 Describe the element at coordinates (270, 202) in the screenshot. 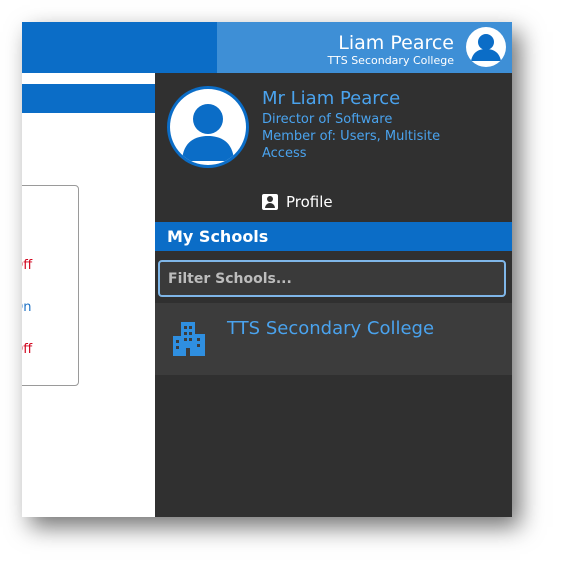

I see `contact-card-icon` at that location.